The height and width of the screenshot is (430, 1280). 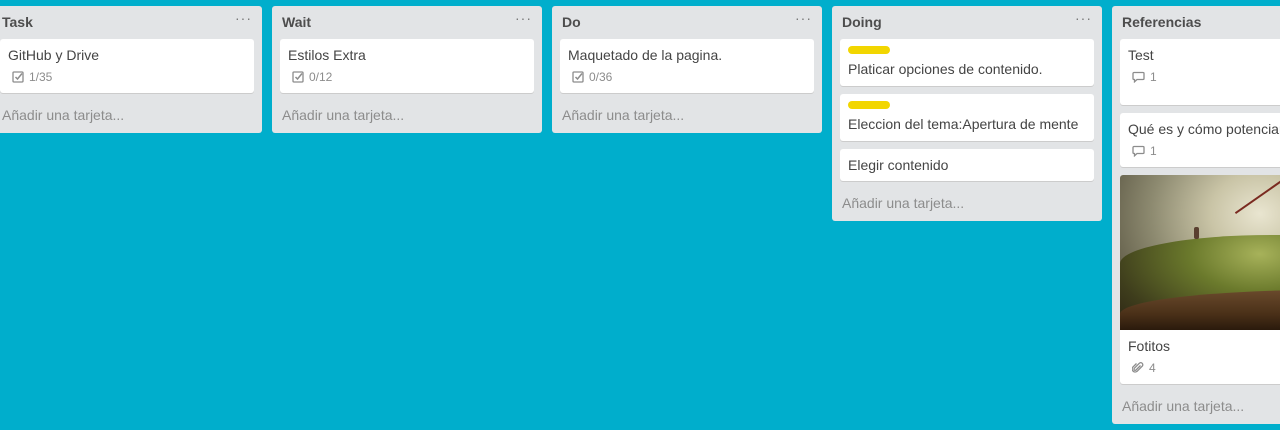 I want to click on card: Fotitos 4, so click(x=1200, y=279).